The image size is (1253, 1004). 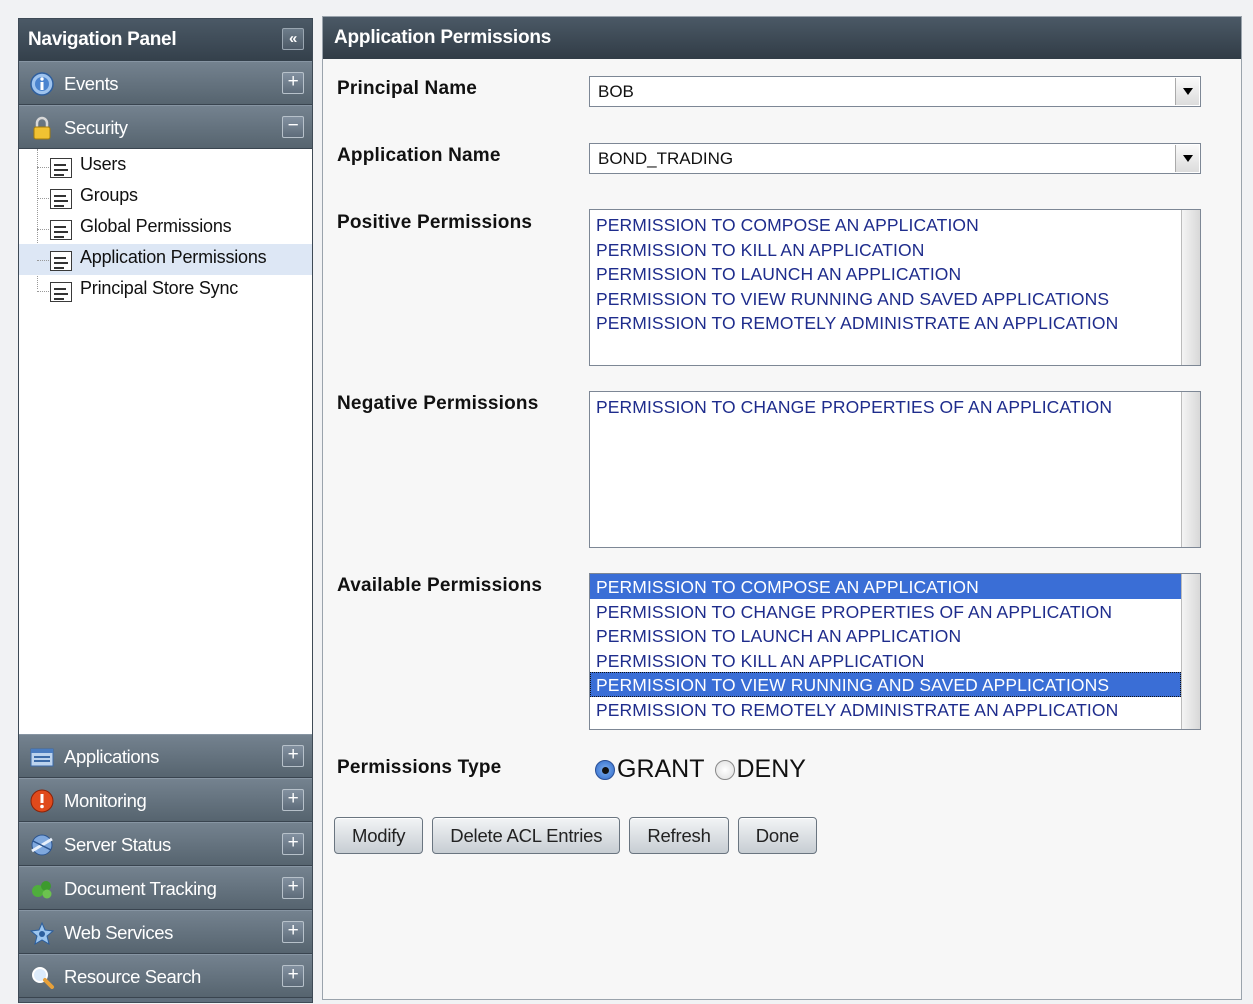 I want to click on application-name-value: BOND_TRADING, so click(x=666, y=158).